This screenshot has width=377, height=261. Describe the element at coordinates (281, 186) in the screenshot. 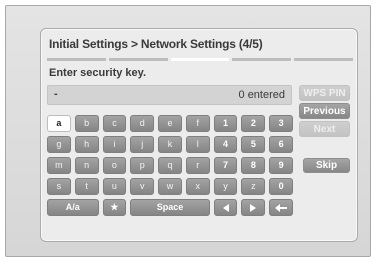

I see `key-0: 0` at that location.